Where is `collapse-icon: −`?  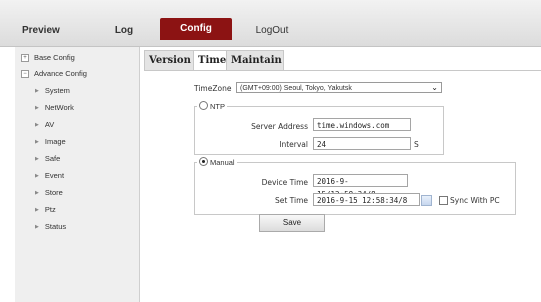
collapse-icon: − is located at coordinates (25, 74).